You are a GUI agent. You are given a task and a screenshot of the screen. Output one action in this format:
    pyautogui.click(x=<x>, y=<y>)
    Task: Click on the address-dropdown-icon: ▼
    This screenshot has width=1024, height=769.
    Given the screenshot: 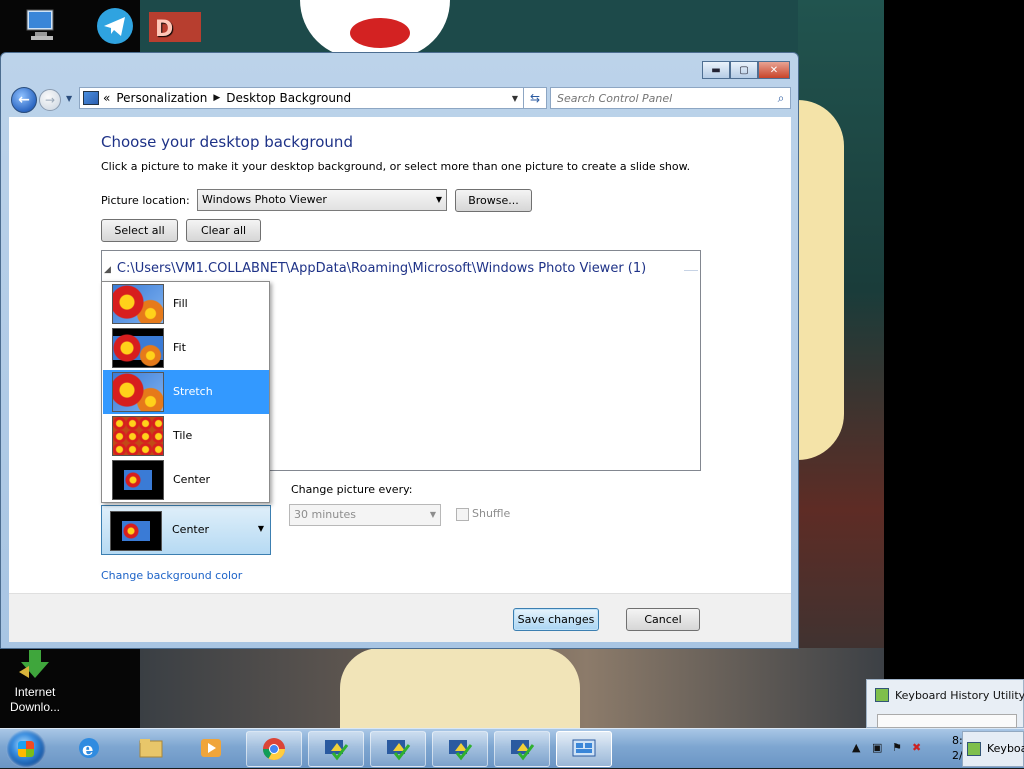 What is the action you would take?
    pyautogui.click(x=515, y=98)
    